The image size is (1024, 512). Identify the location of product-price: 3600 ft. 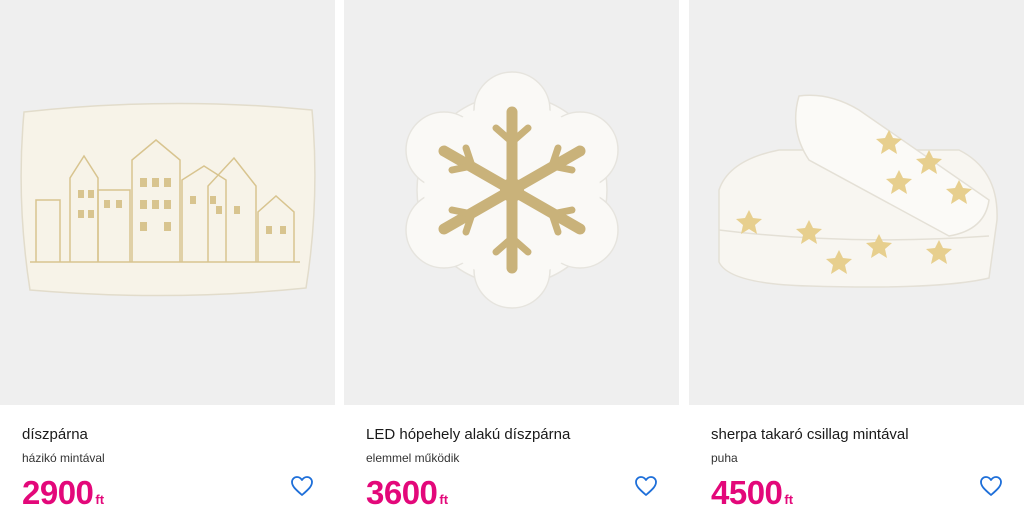
(407, 493).